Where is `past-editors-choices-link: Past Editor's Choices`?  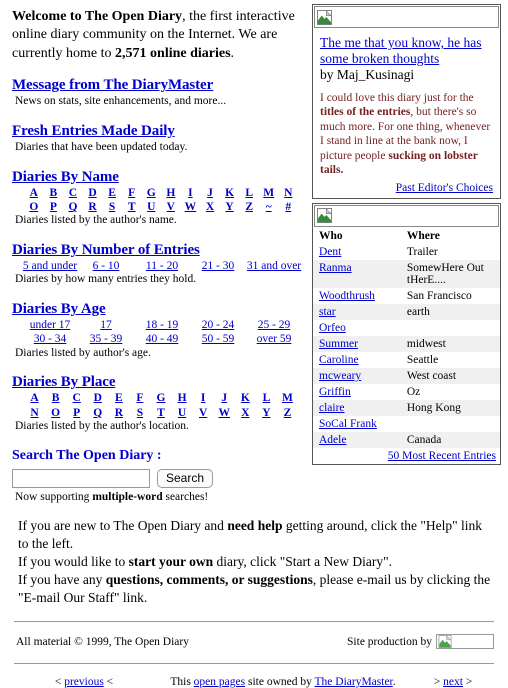
past-editors-choices-link: Past Editor's Choices is located at coordinates (444, 188).